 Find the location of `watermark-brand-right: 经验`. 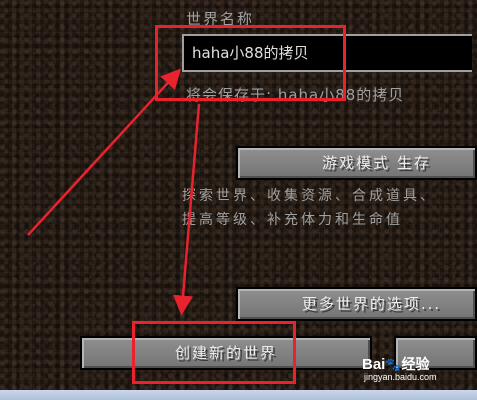

watermark-brand-right: 经验 is located at coordinates (415, 365).